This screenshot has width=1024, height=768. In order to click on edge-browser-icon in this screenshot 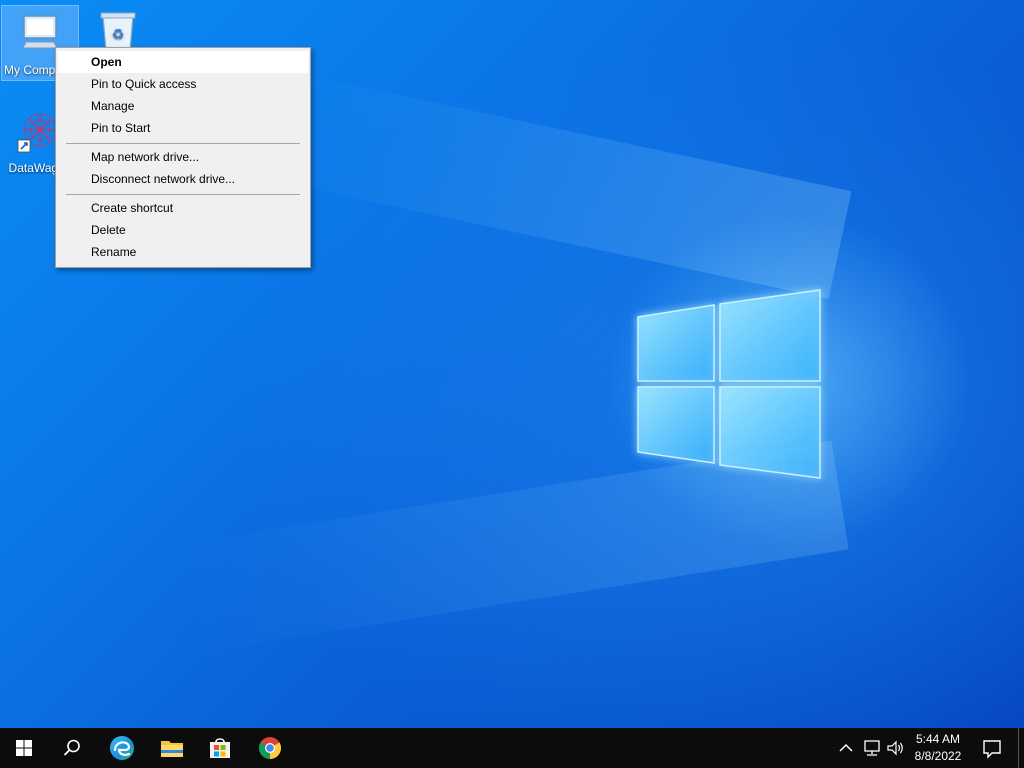, I will do `click(122, 748)`.